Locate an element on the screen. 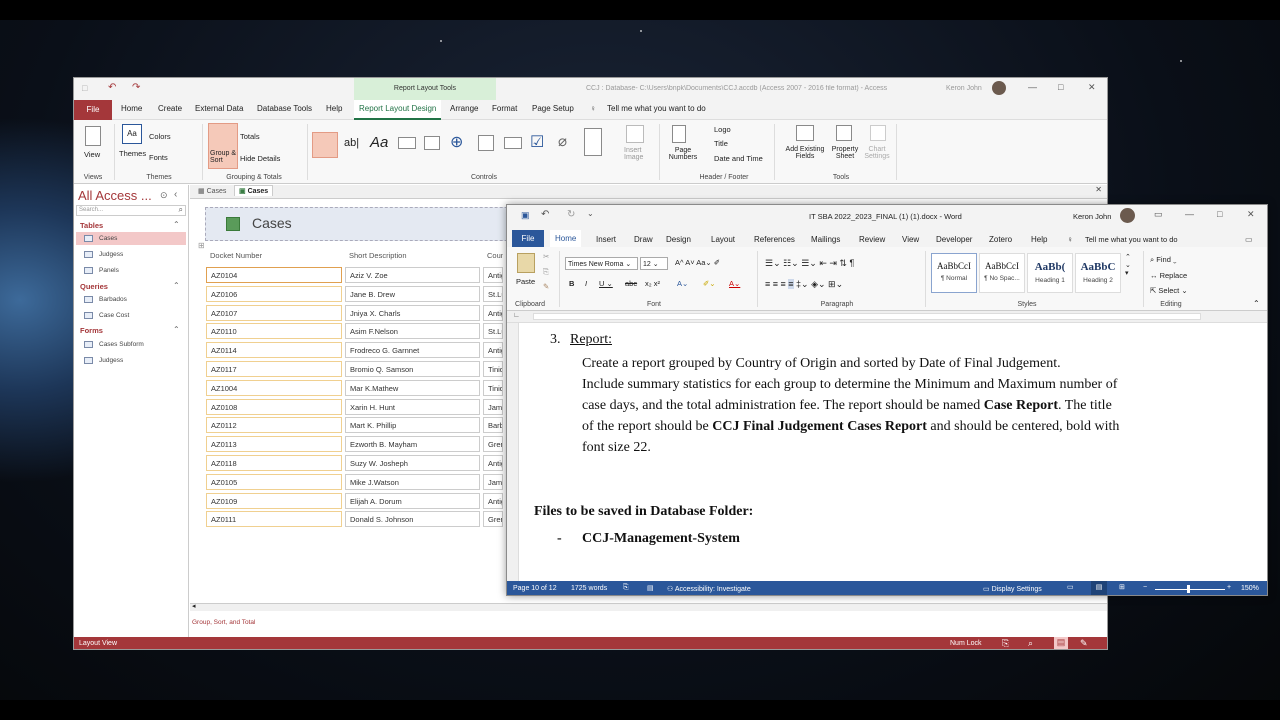 The height and width of the screenshot is (720, 1280). hyperlink-icon: ⊕ is located at coordinates (456, 142).